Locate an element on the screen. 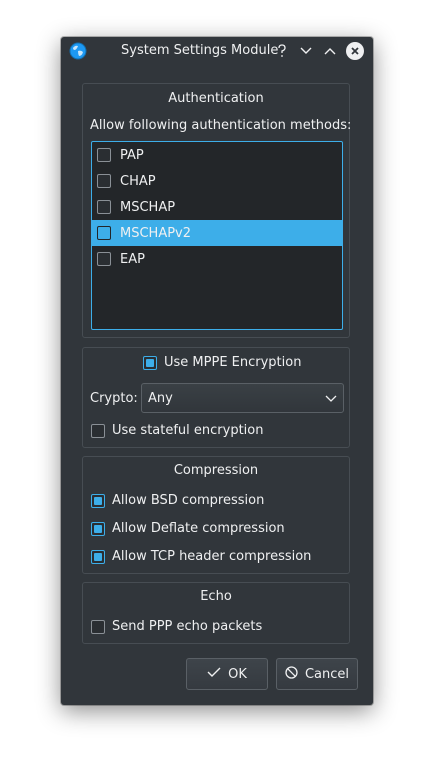 Image resolution: width=434 pixels, height=766 pixels. auth-methods-list: PAP CHAP MSCHAP MSCHAPv2 EAP is located at coordinates (217, 235).